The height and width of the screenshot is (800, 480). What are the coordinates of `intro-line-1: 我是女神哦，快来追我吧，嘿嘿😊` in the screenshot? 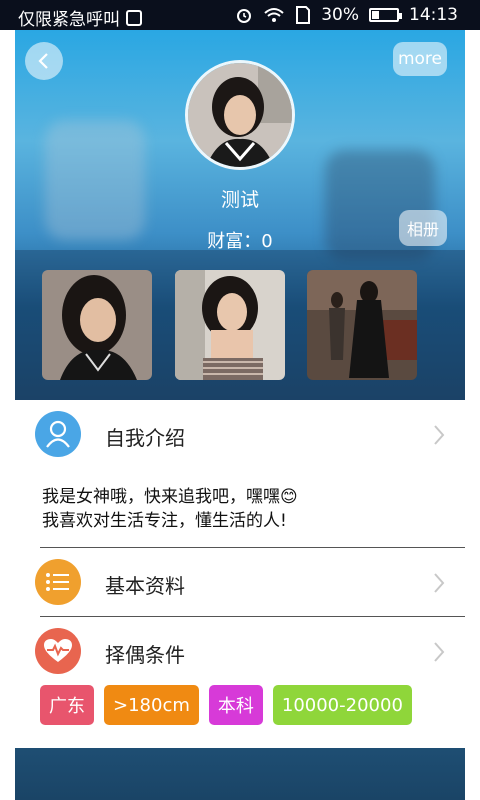 It's located at (170, 497).